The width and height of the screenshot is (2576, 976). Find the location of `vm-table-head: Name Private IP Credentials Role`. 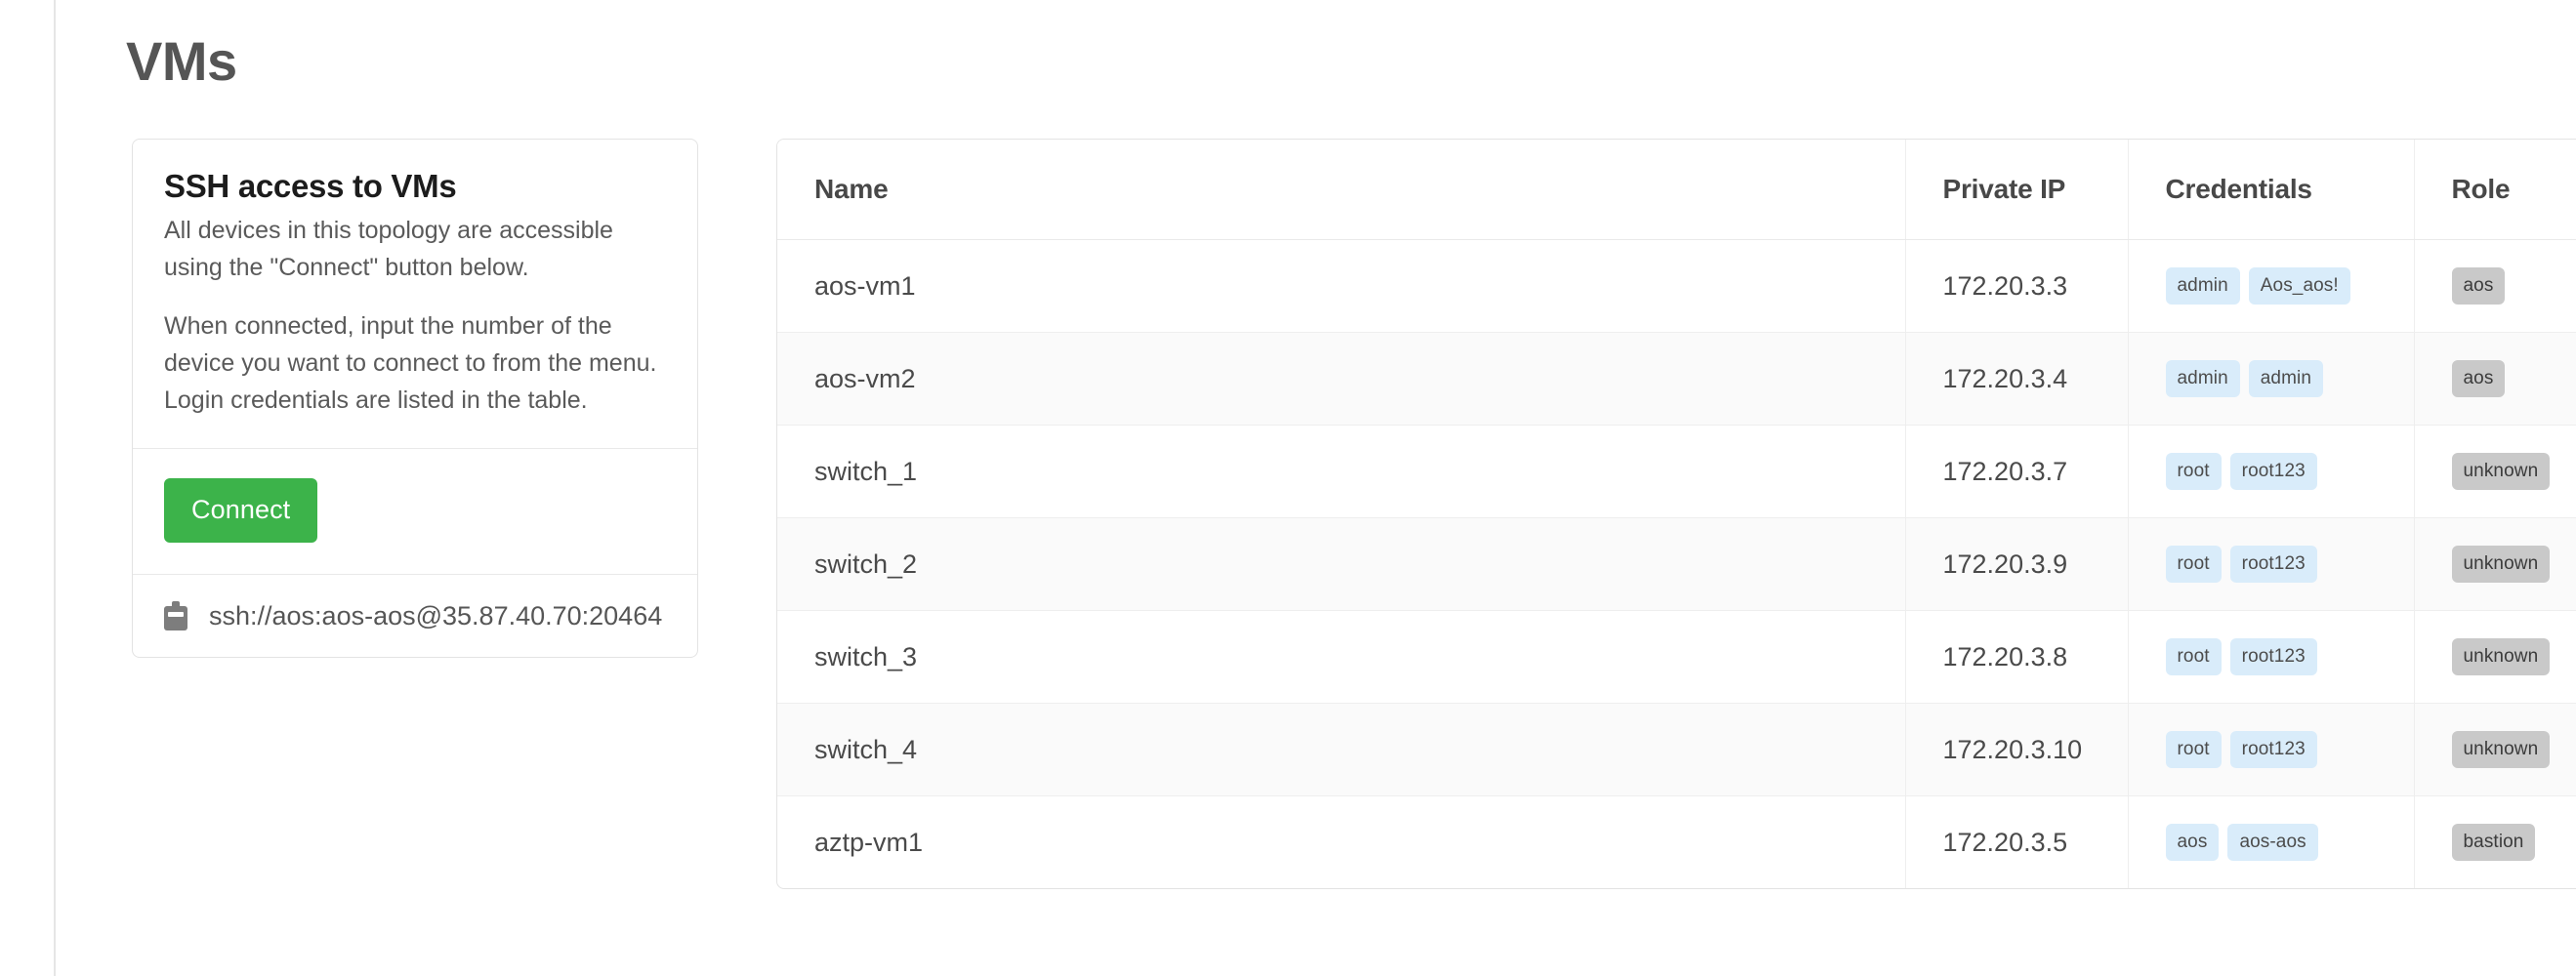

vm-table-head: Name Private IP Credentials Role is located at coordinates (1676, 190).